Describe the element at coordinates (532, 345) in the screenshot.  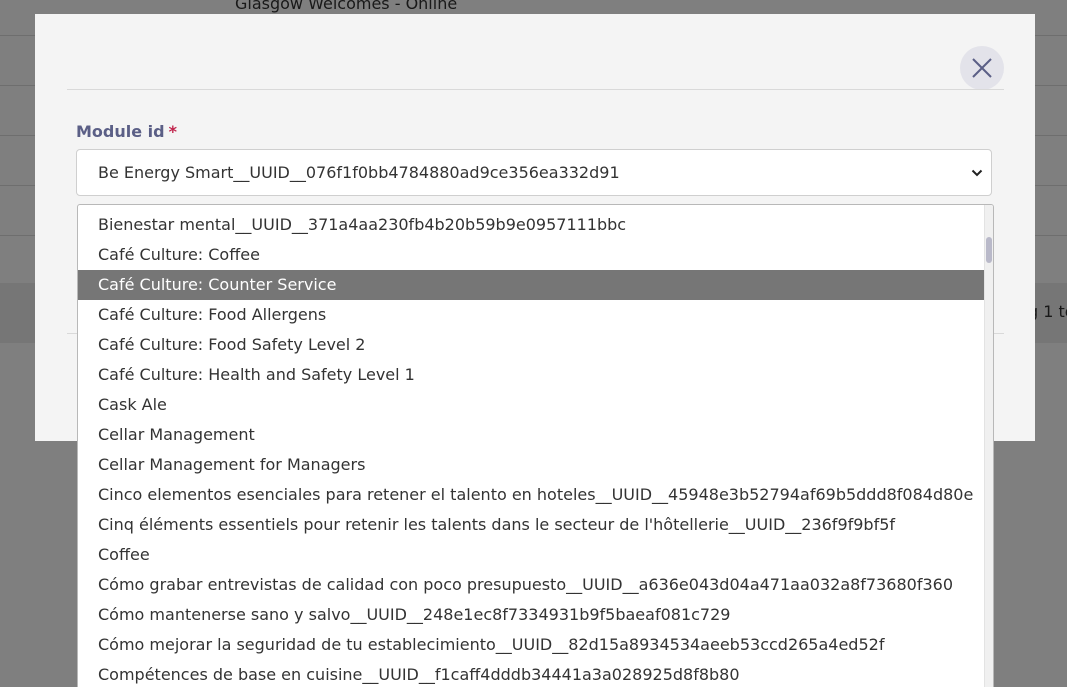
I see `dropdown-option: Café Culture: Food Safety Level 2` at that location.